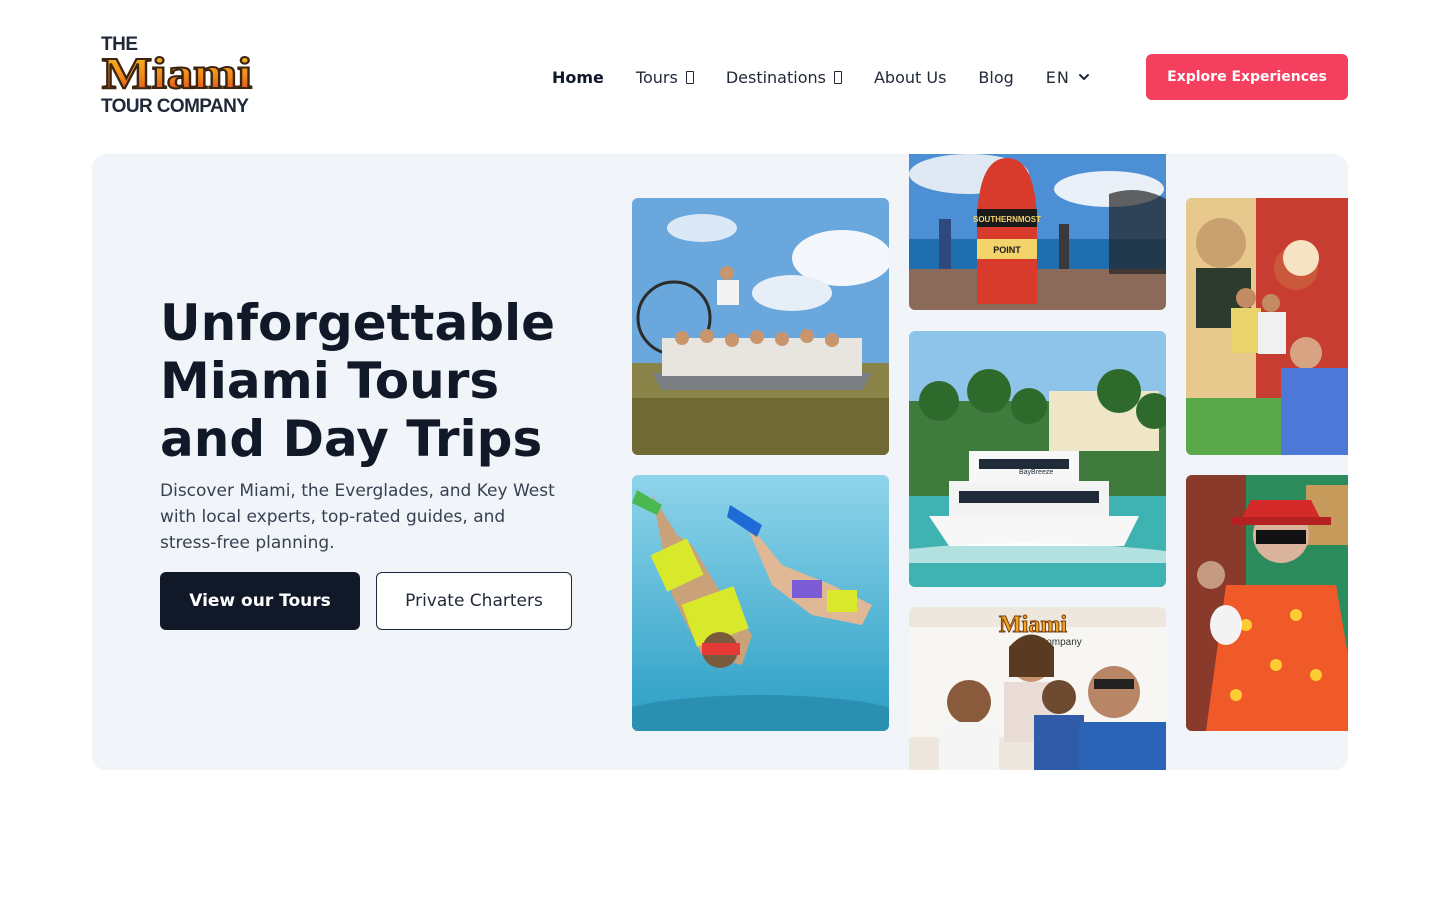  I want to click on language-label: EN, so click(1057, 77).